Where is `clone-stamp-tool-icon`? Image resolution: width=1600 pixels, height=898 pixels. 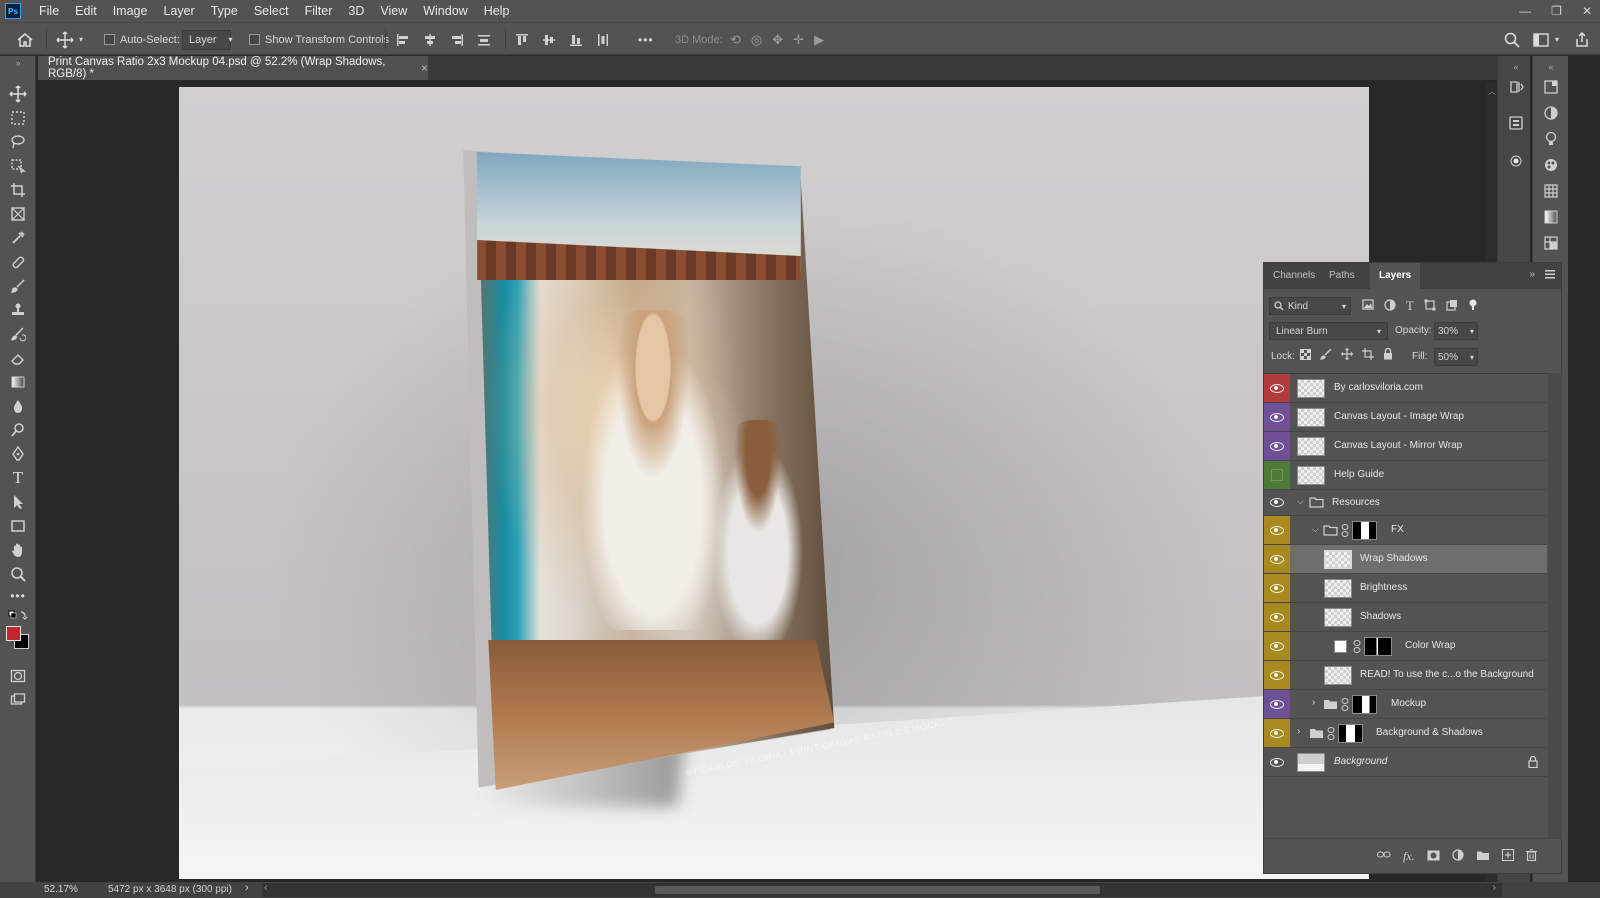
clone-stamp-tool-icon is located at coordinates (18, 310).